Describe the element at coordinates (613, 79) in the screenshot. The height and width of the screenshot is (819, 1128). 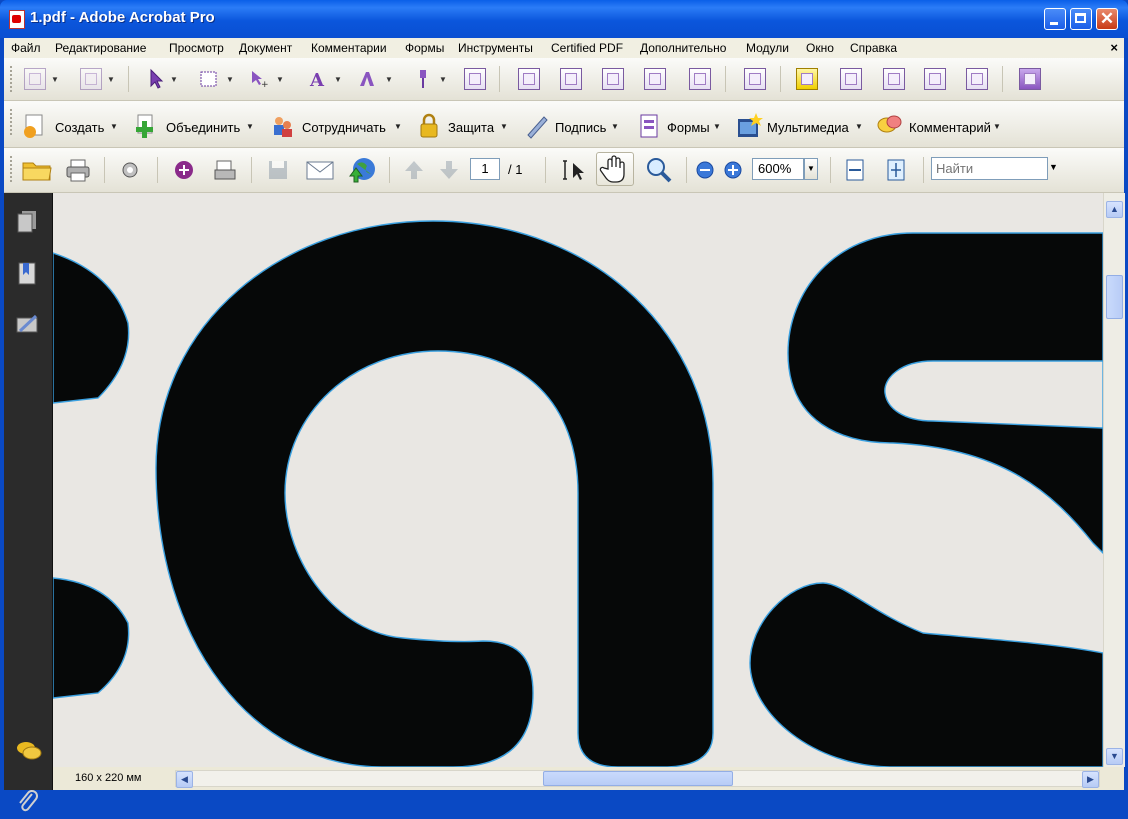
I see `checkbox-field-icon` at that location.